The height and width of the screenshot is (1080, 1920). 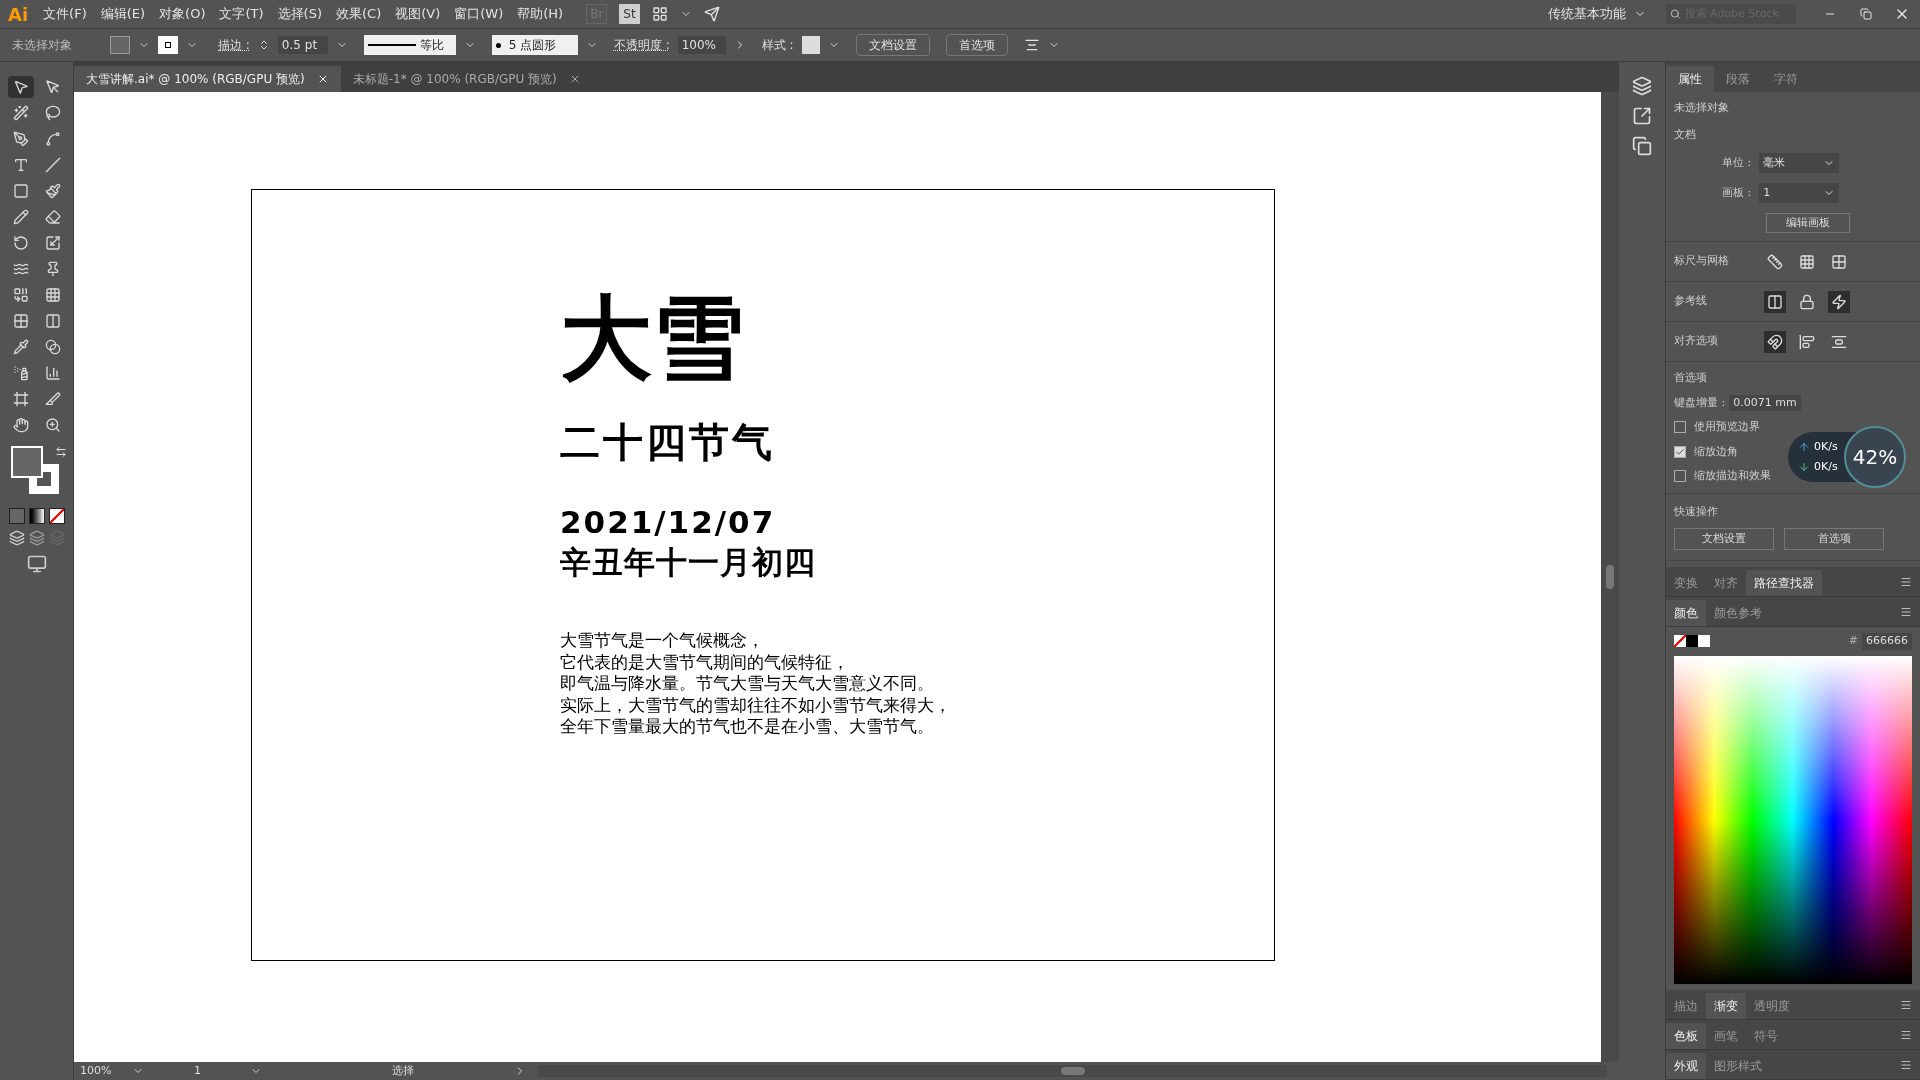 I want to click on panel-tab: 变换, so click(x=1686, y=583).